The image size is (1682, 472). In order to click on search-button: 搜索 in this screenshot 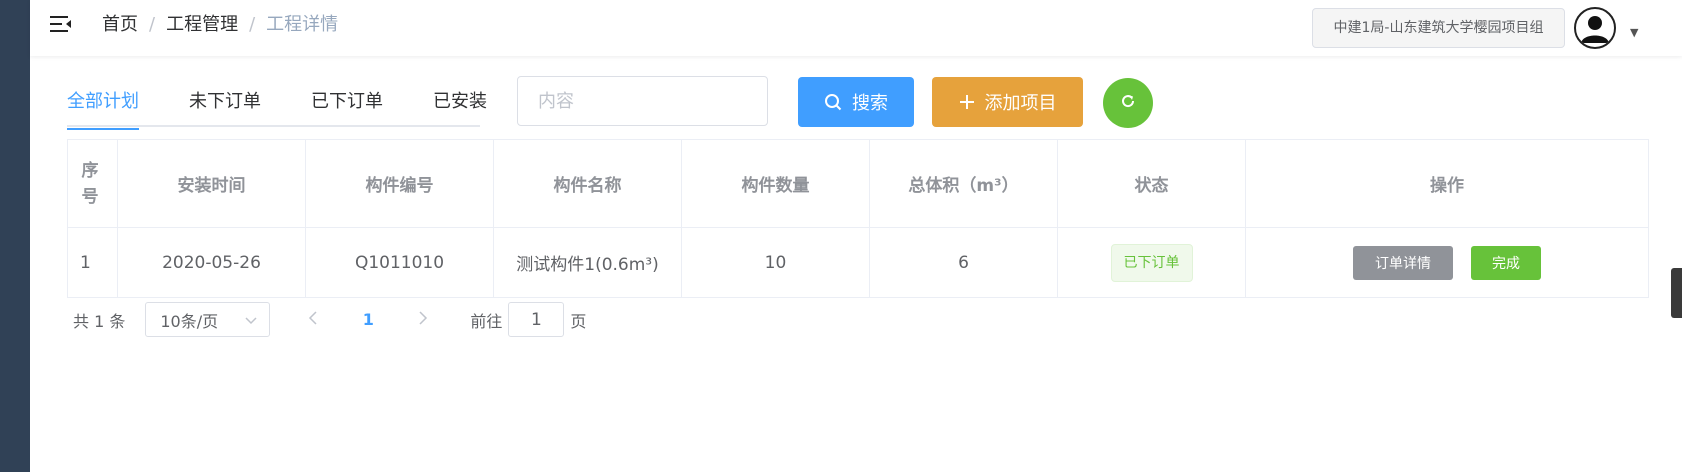, I will do `click(856, 102)`.